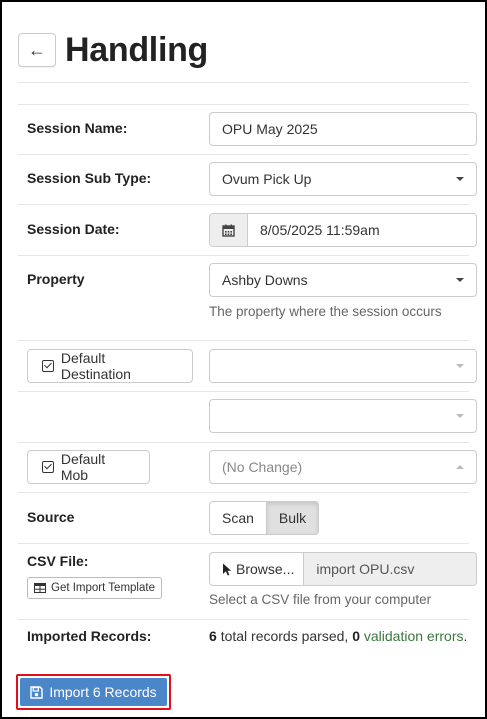 The height and width of the screenshot is (719, 487). Describe the element at coordinates (95, 366) in the screenshot. I see `default-destination-label: Default Destination` at that location.